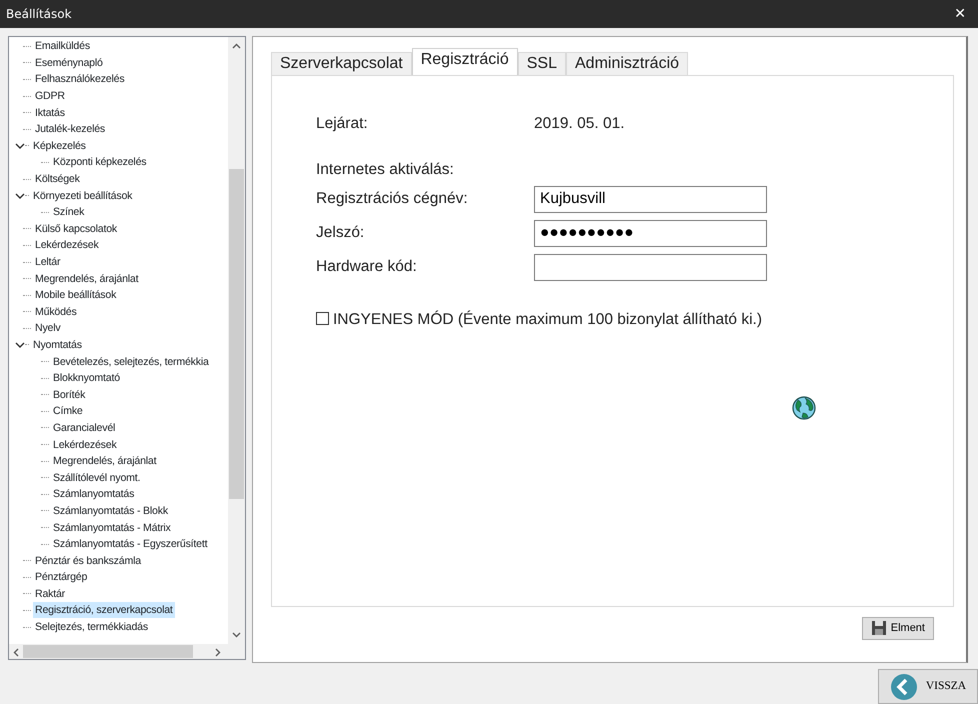 The width and height of the screenshot is (978, 704). What do you see at coordinates (99, 162) in the screenshot?
I see `tree-item: Központi képkezelés` at bounding box center [99, 162].